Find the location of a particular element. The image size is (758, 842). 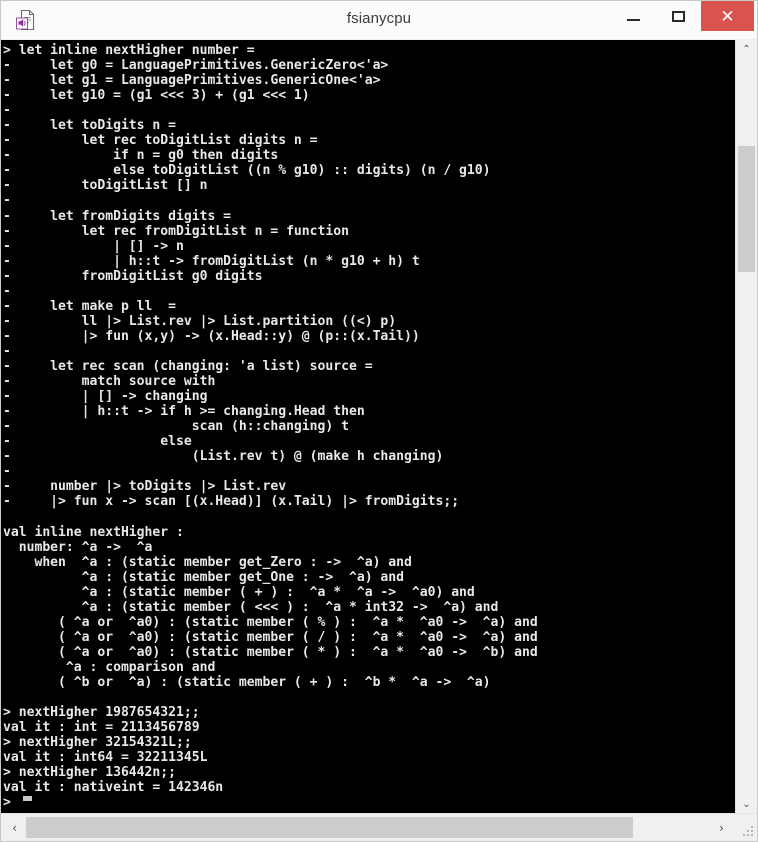

resize-grip-icon is located at coordinates (748, 832).